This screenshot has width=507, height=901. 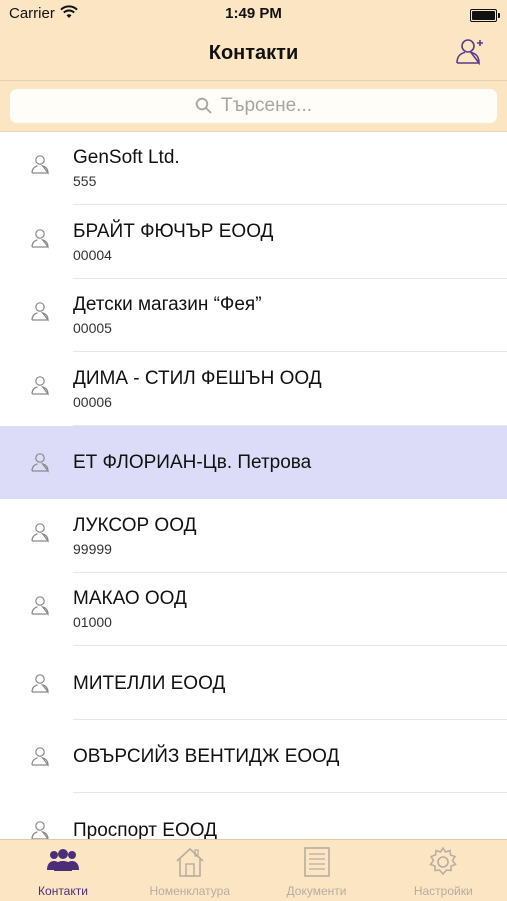 I want to click on people-icon, so click(x=63, y=863).